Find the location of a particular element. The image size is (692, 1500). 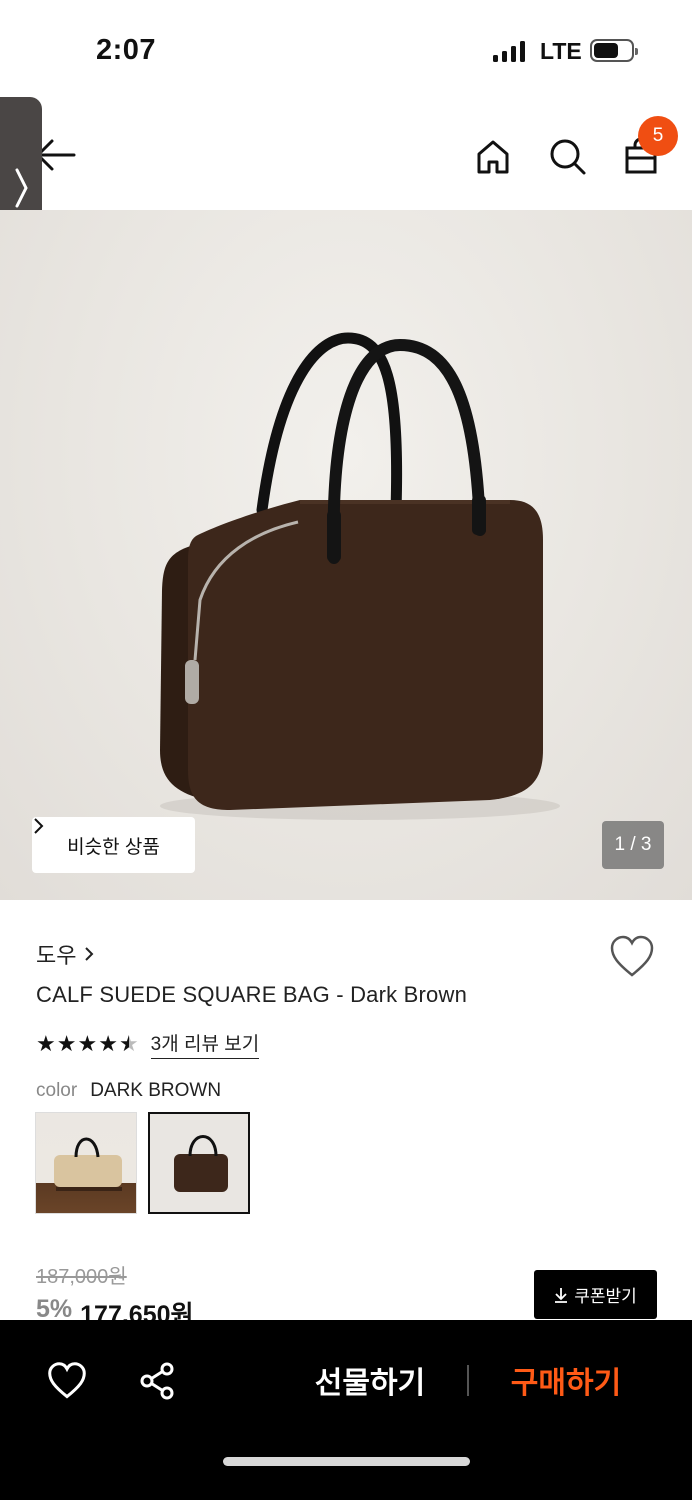

search-icon is located at coordinates (568, 157).